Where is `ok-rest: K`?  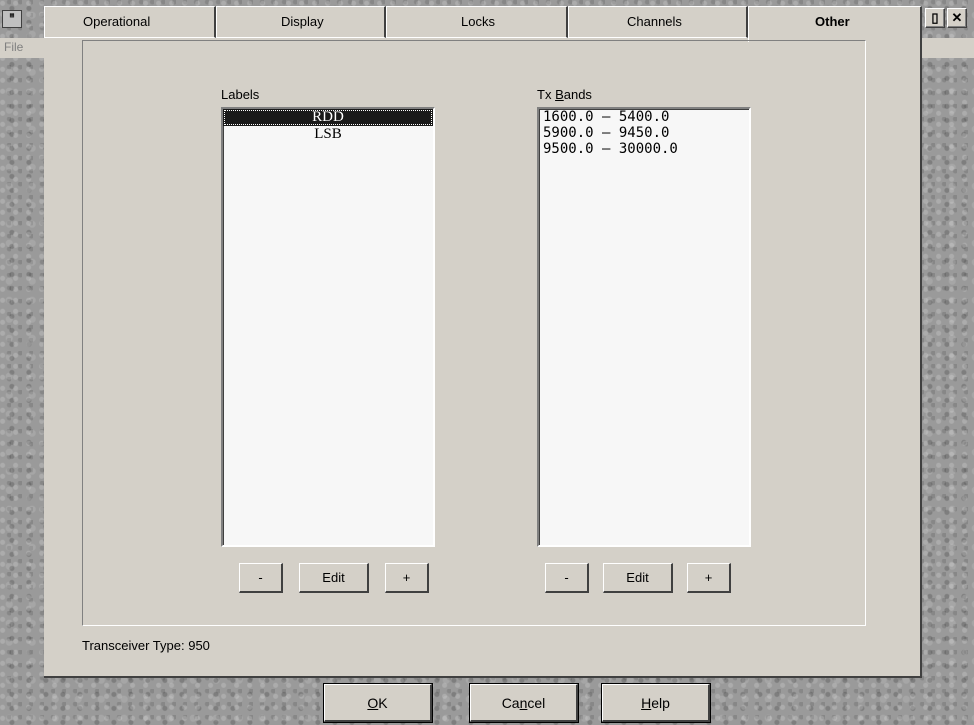
ok-rest: K is located at coordinates (383, 702).